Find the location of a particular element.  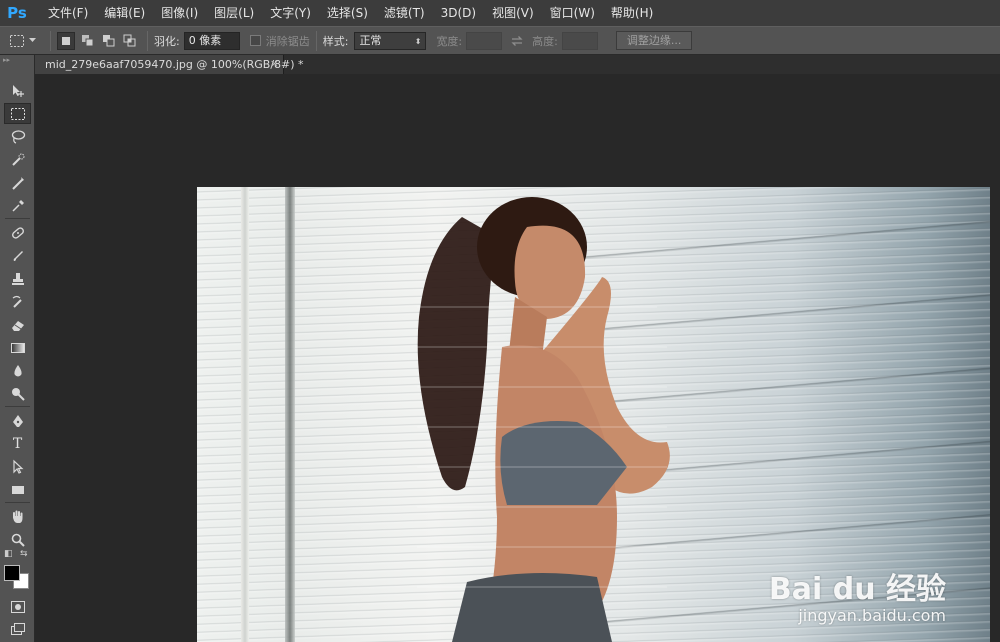

default-colors-icon: ◧ is located at coordinates (8, 554).